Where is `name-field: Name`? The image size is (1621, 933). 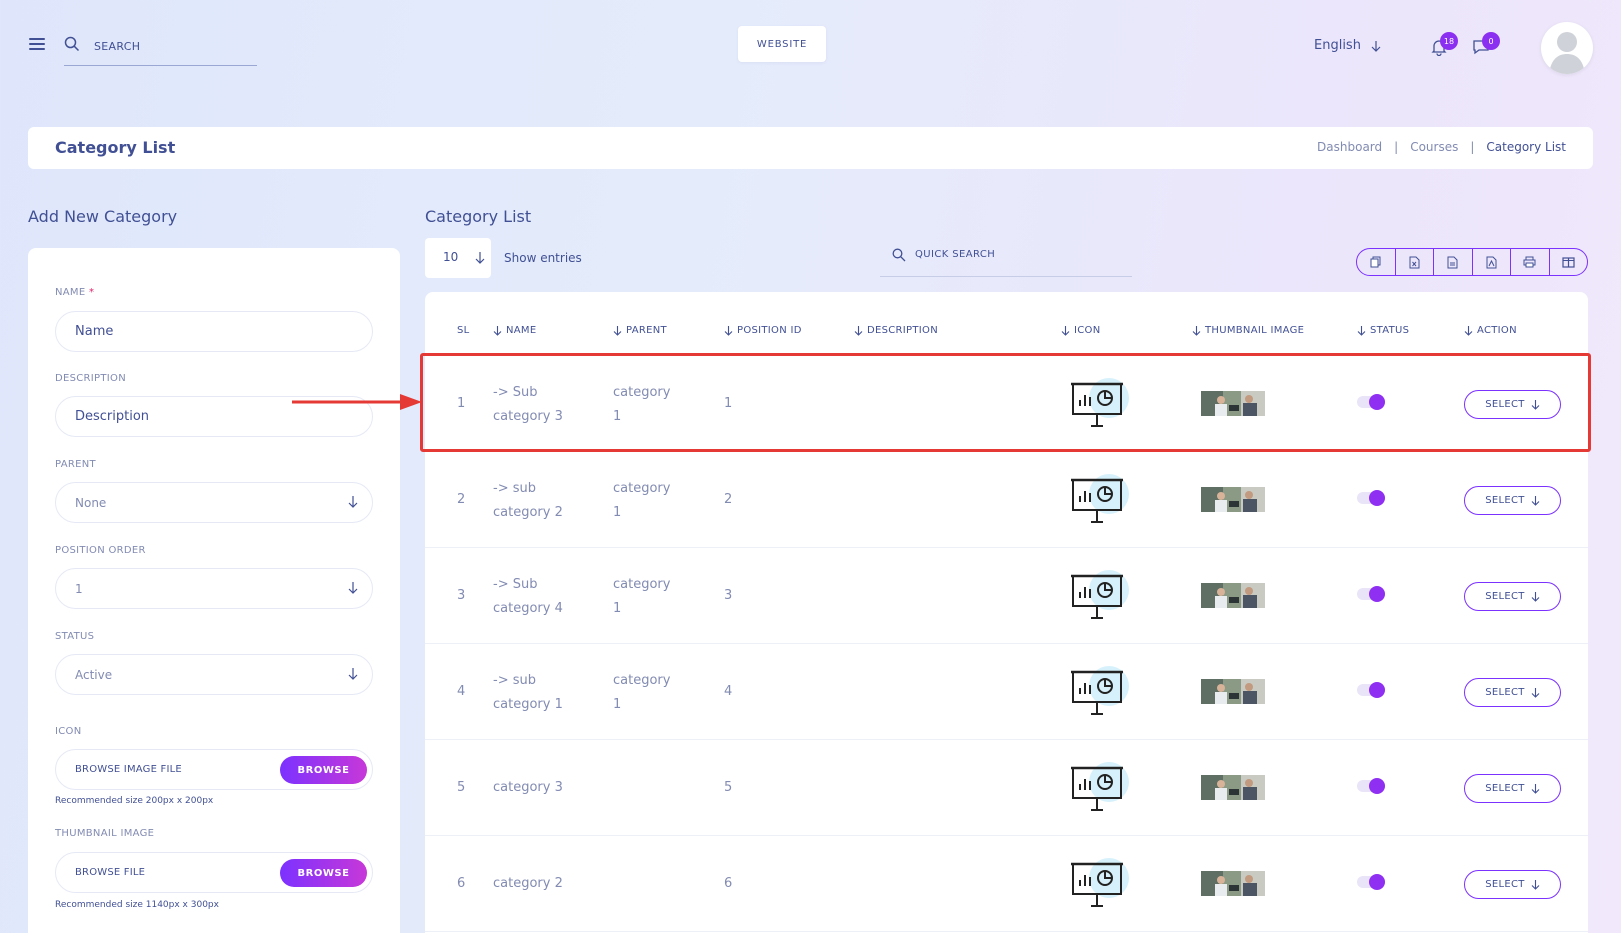
name-field: Name is located at coordinates (214, 331).